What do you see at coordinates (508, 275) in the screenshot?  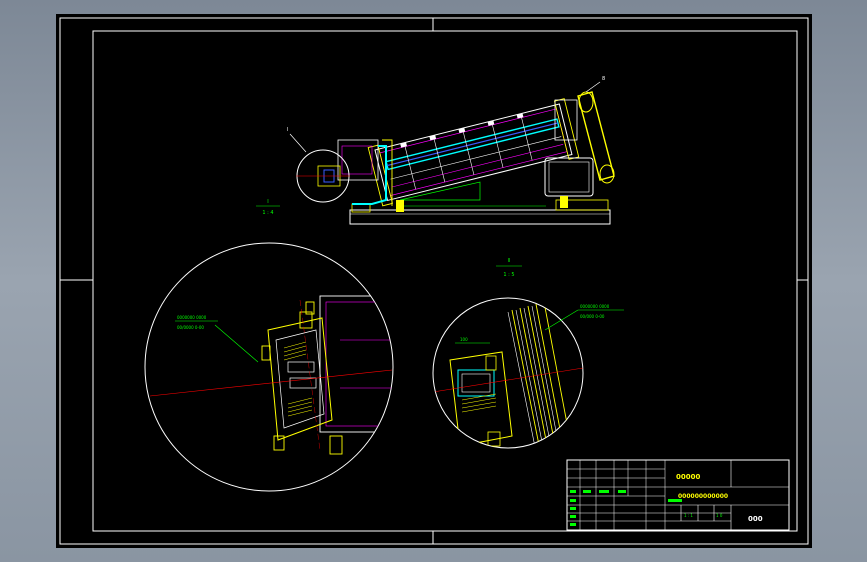 I see `svg-text: 1 : 5` at bounding box center [508, 275].